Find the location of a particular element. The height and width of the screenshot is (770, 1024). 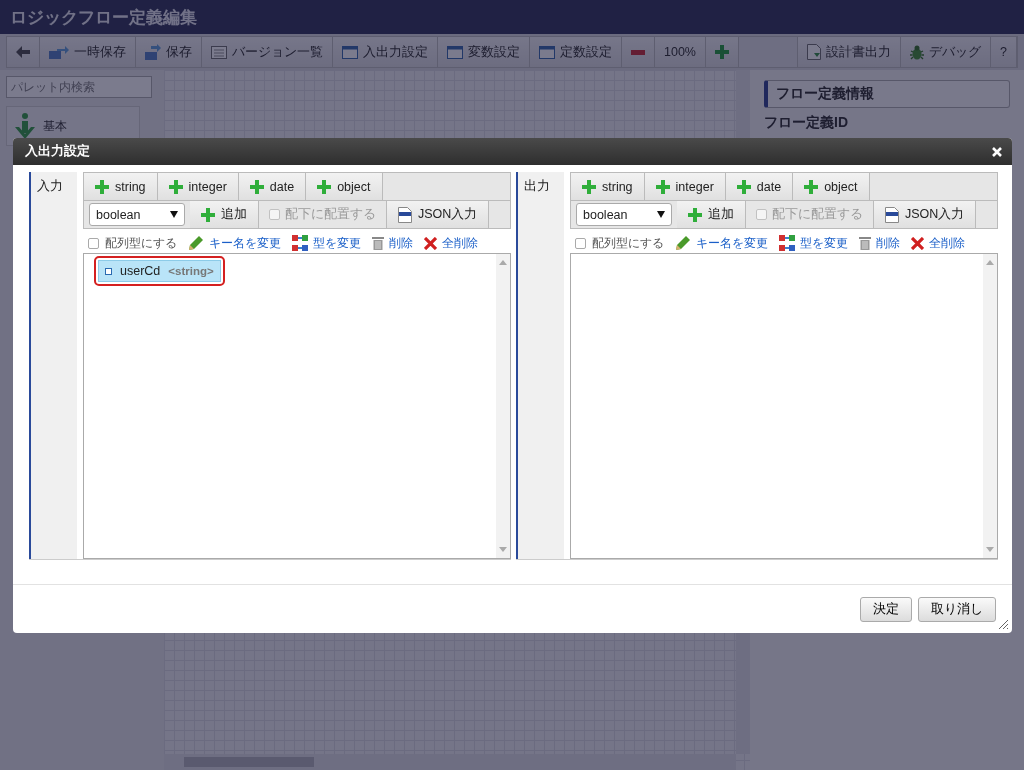

toolbar-button: 変数設定 is located at coordinates (484, 52).